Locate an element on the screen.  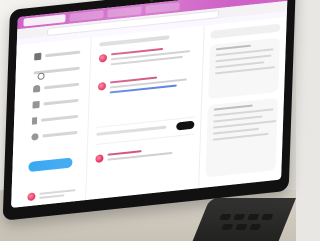
search-icon is located at coordinates (41, 76).